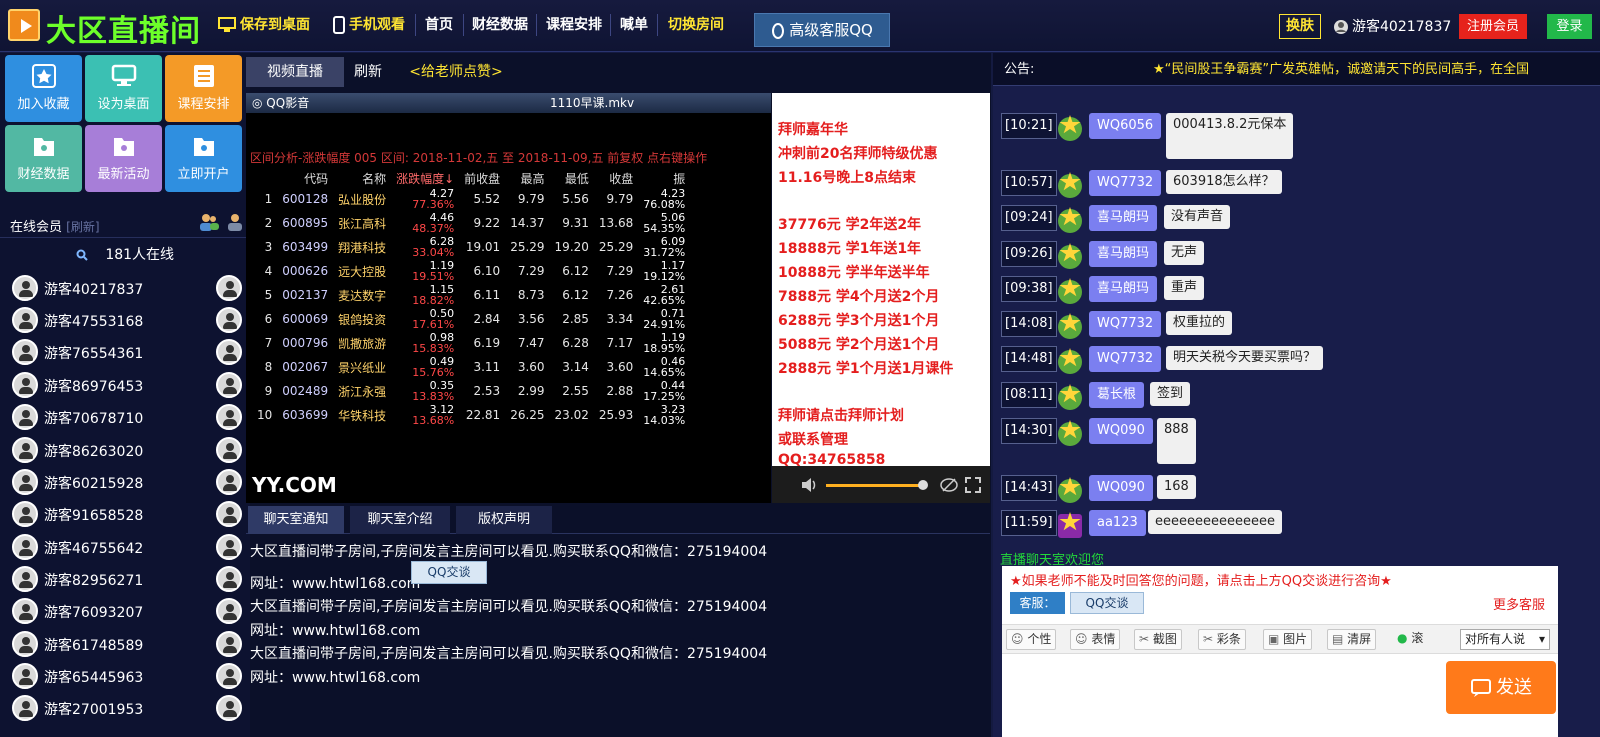  Describe the element at coordinates (295, 72) in the screenshot. I see `tab-live-video: 视频直播` at that location.